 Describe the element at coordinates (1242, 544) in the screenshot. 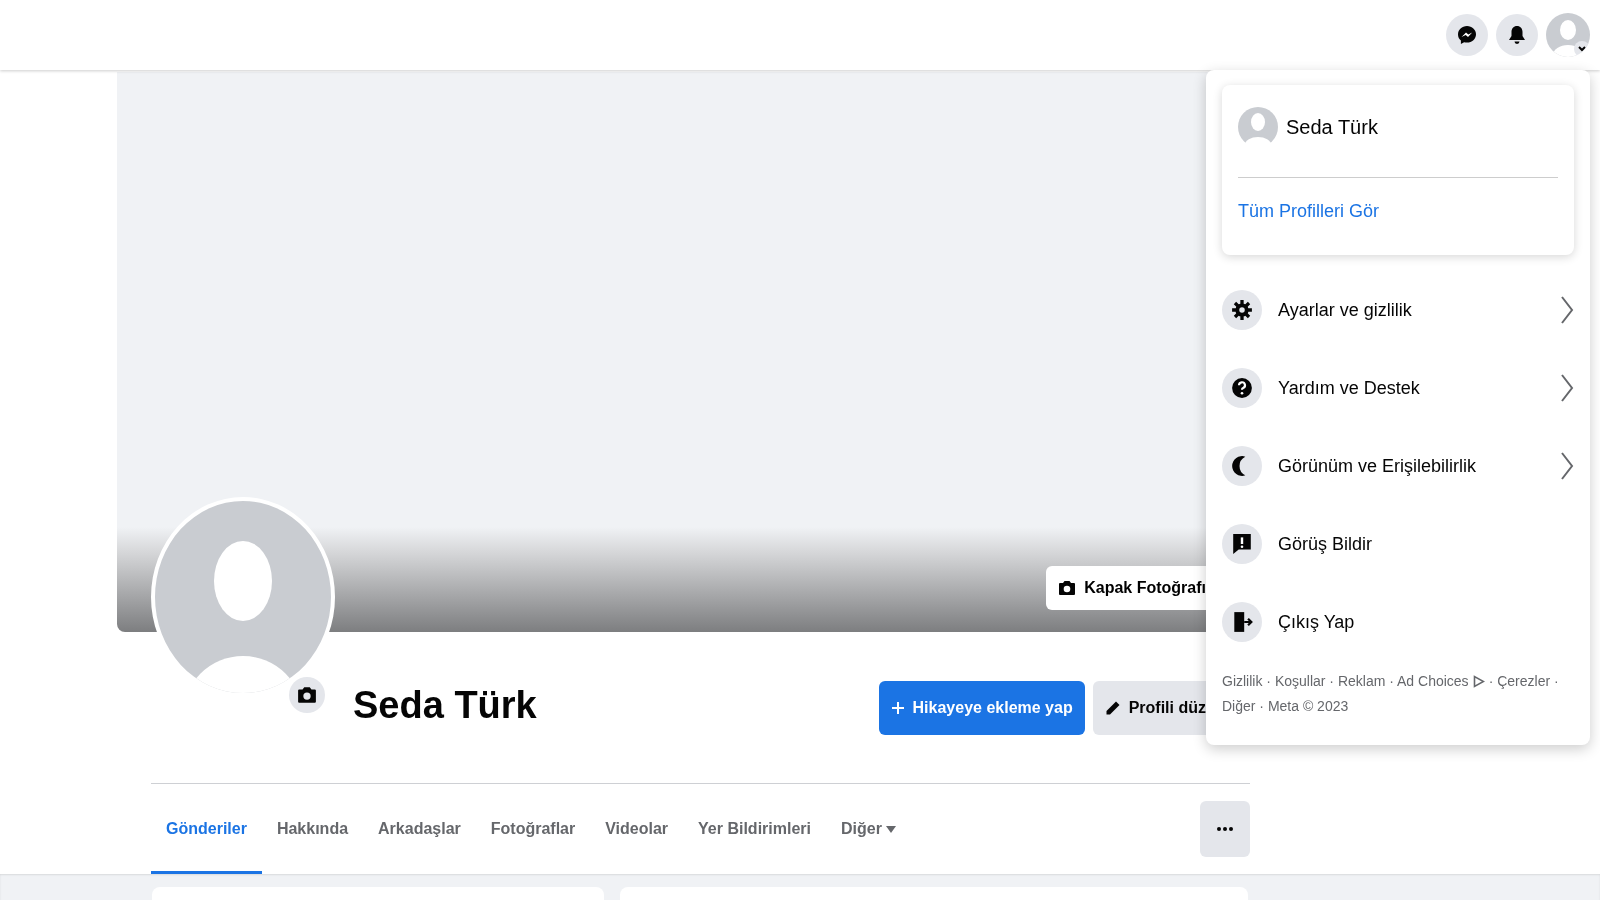

I see `feedback-icon` at that location.